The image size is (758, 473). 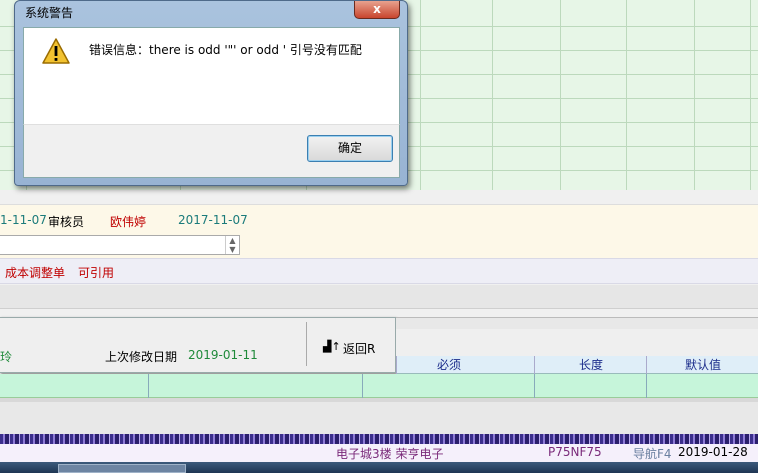 What do you see at coordinates (350, 148) in the screenshot?
I see `ok-button: 确定` at bounding box center [350, 148].